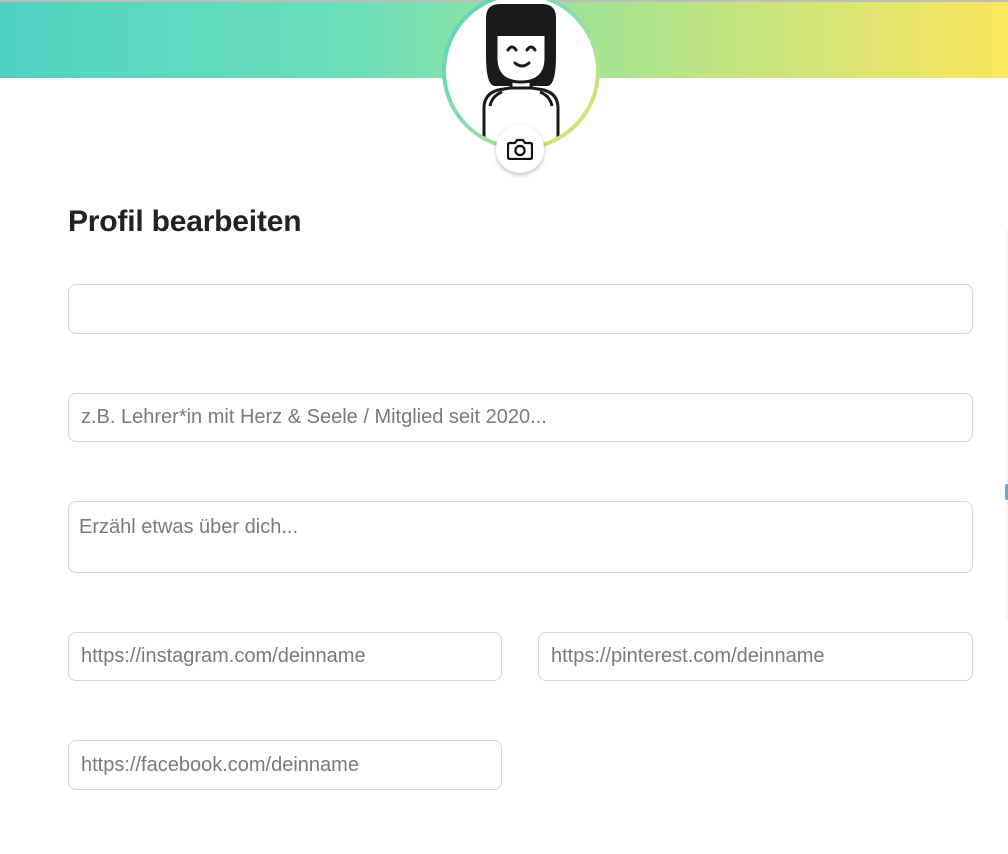  I want to click on about-textarea, so click(520, 537).